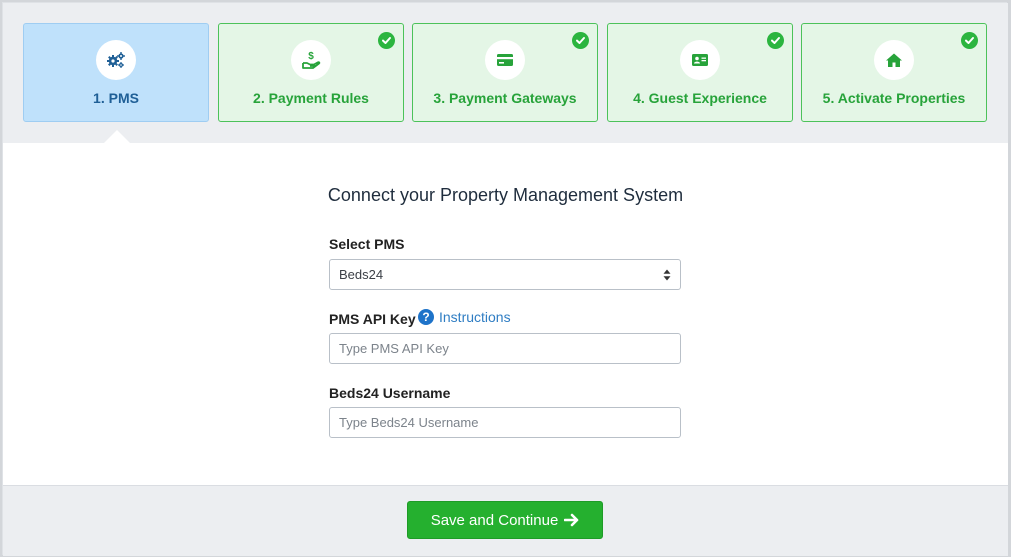 The image size is (1011, 557). I want to click on step-activate-properties: 5. Activate Properties, so click(894, 72).